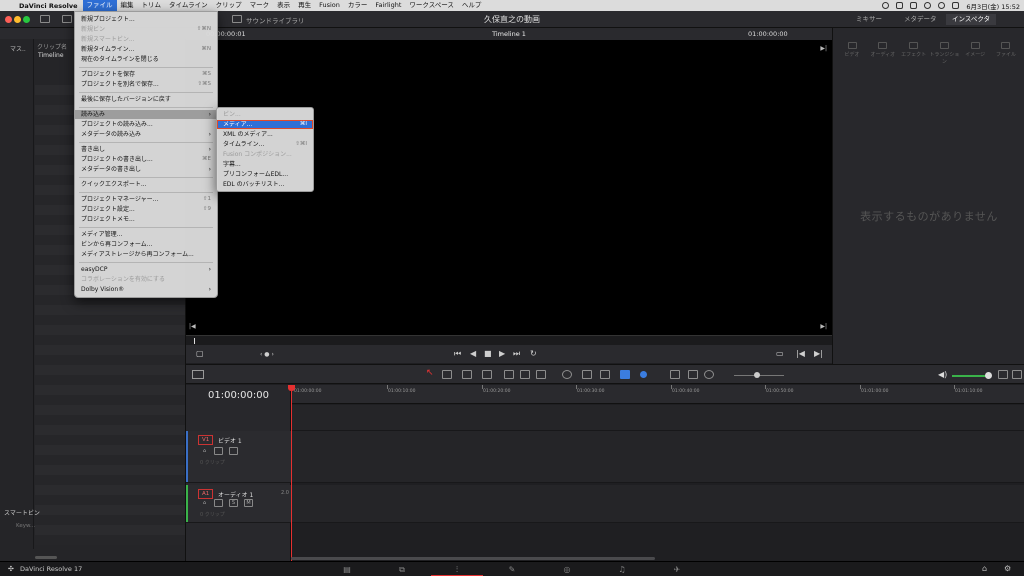 The height and width of the screenshot is (576, 1024). Describe the element at coordinates (869, 19) in the screenshot. I see `tab-mixer: ミキサー` at that location.